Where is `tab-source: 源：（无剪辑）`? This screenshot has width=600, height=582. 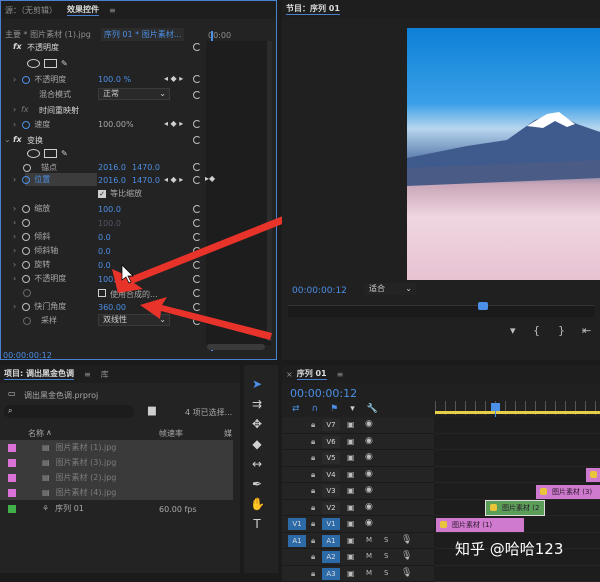 tab-source: 源：（无剪辑） is located at coordinates (31, 10).